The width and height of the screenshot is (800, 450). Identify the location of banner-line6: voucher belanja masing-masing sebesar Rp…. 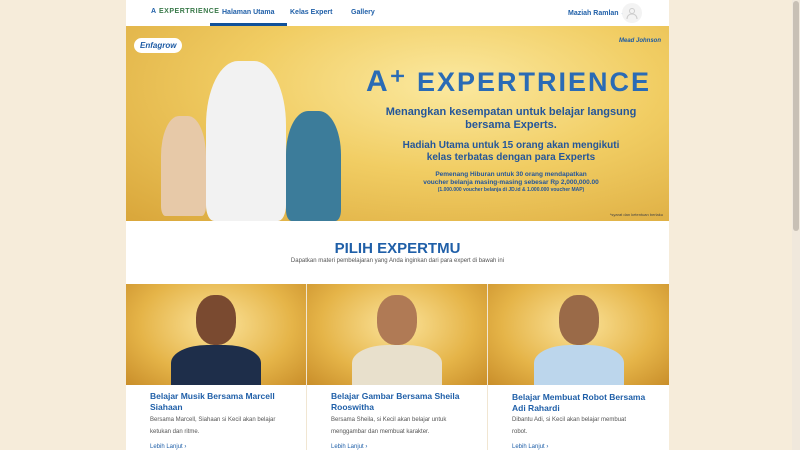
(511, 182).